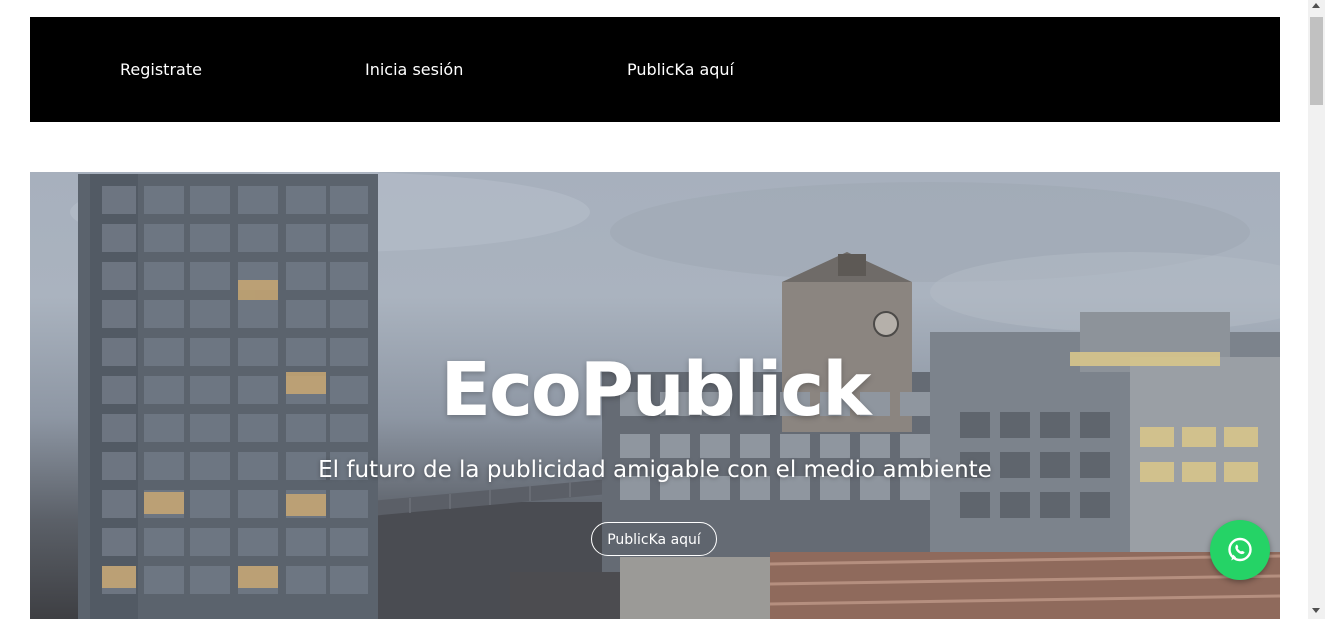 The image size is (1325, 619). Describe the element at coordinates (654, 539) in the screenshot. I see `publish-cta-button: PublicKa aquí` at that location.